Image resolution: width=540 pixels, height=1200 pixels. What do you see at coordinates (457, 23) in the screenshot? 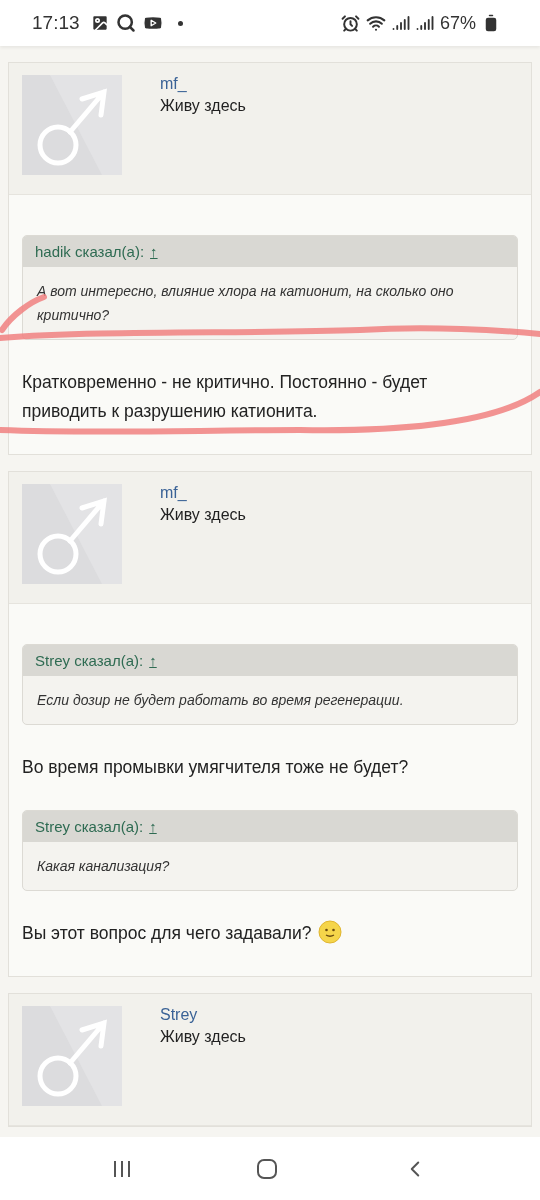
I see `battery-percent: 67%` at bounding box center [457, 23].